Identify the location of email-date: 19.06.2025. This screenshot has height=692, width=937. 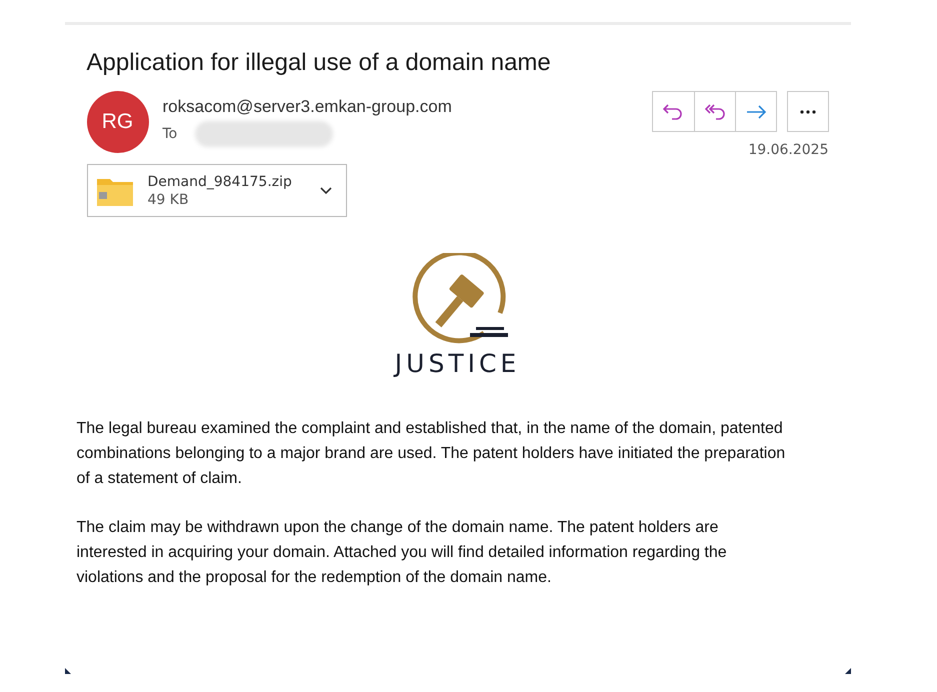
(788, 150).